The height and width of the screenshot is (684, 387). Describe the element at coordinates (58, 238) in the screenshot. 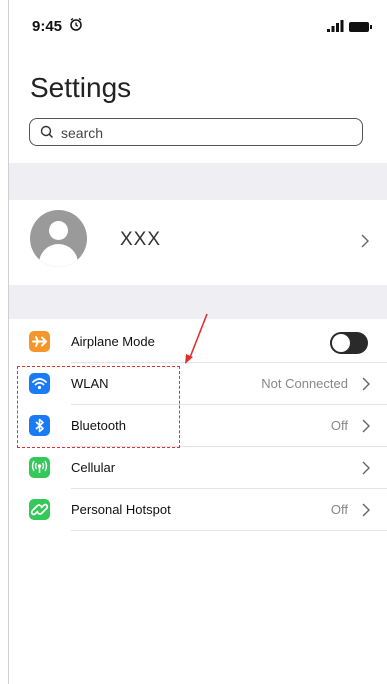

I see `avatar` at that location.